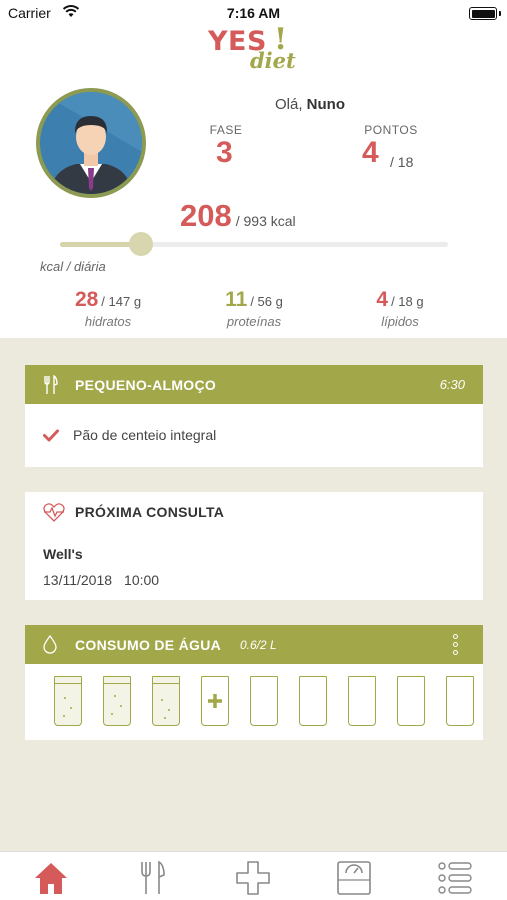 This screenshot has width=507, height=900. I want to click on phase-label: FASE, so click(226, 130).